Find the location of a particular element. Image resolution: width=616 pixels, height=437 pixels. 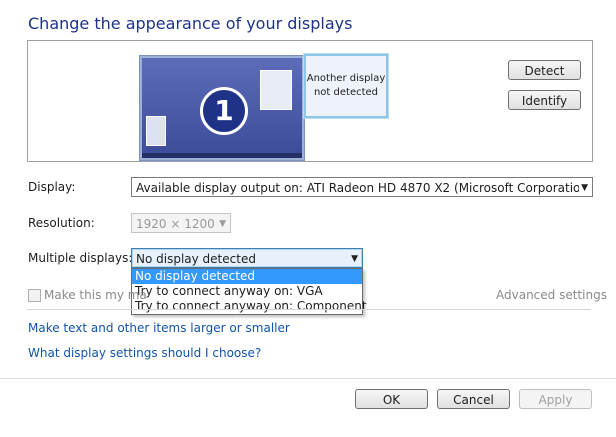

primary-display-checkbox-label: Make this my ma is located at coordinates (95, 295).